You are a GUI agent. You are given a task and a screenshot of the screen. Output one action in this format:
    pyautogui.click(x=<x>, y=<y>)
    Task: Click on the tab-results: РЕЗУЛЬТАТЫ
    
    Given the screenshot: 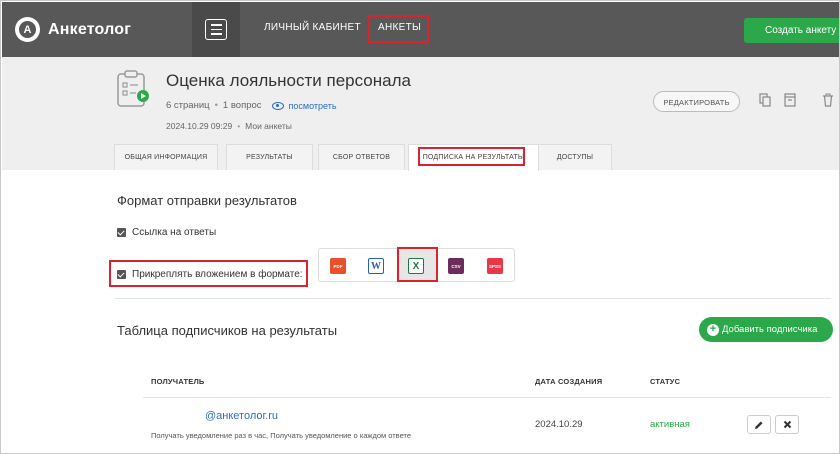 What is the action you would take?
    pyautogui.click(x=269, y=157)
    